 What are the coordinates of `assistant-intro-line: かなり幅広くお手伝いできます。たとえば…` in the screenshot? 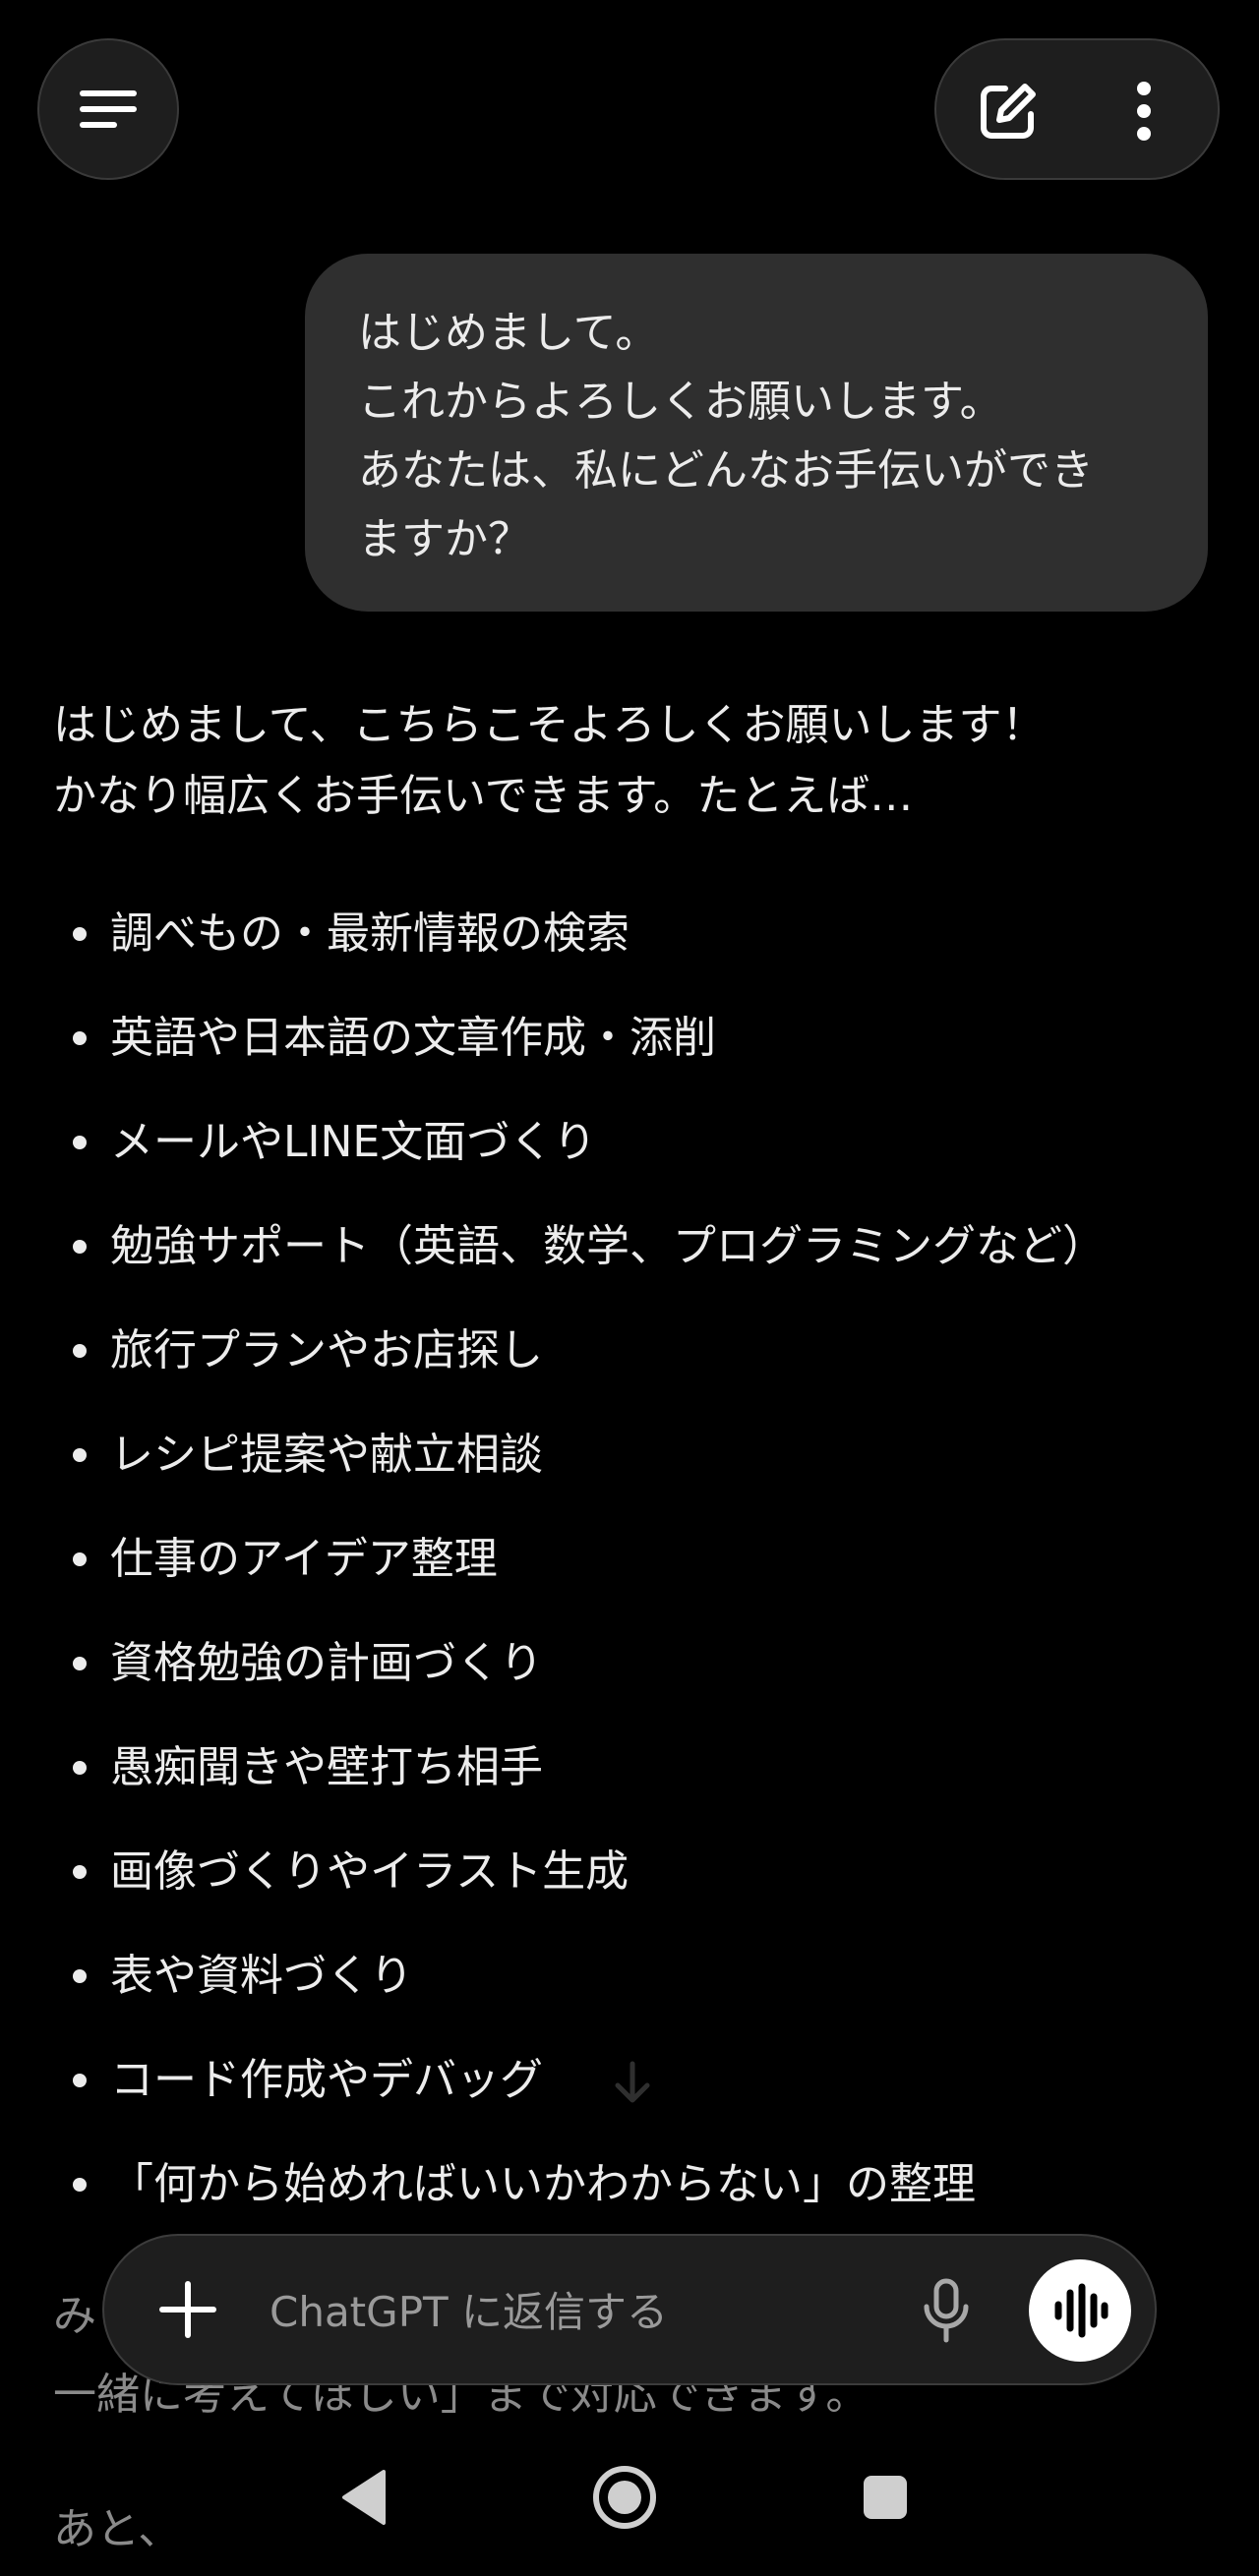 It's located at (483, 796).